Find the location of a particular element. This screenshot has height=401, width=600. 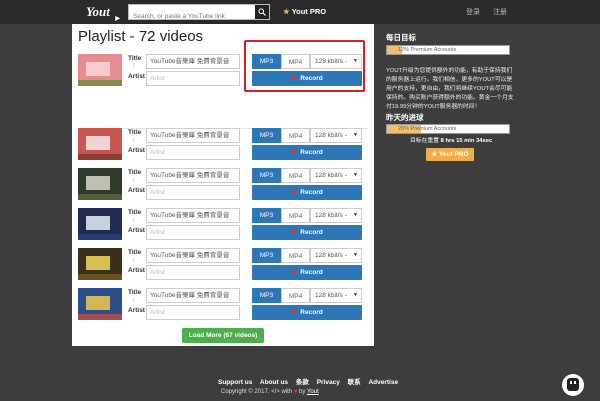

copyright-by: by is located at coordinates (302, 392).